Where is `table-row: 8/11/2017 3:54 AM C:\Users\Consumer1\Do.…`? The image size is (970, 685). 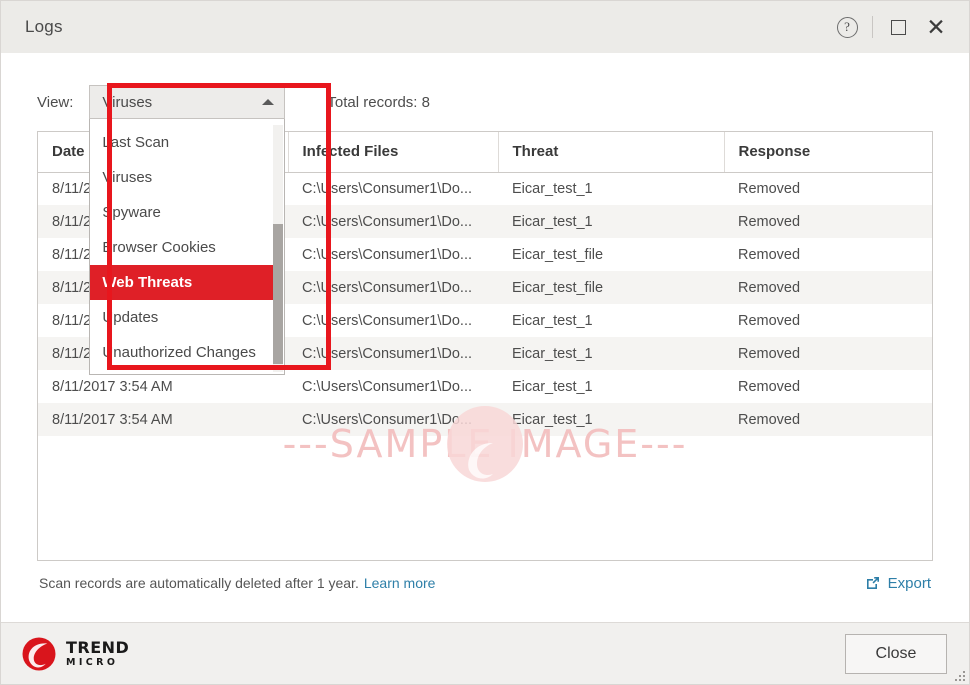
table-row: 8/11/2017 3:54 AM C:\Users\Consumer1\Do.… is located at coordinates (485, 419).